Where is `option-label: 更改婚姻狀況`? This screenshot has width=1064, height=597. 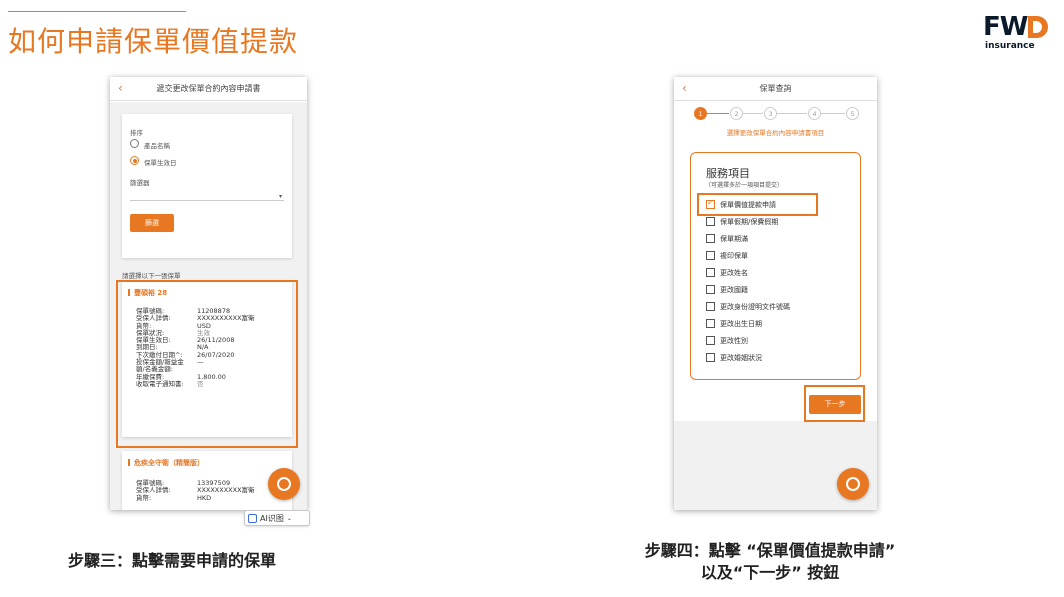
option-label: 更改婚姻狀況 is located at coordinates (741, 358).